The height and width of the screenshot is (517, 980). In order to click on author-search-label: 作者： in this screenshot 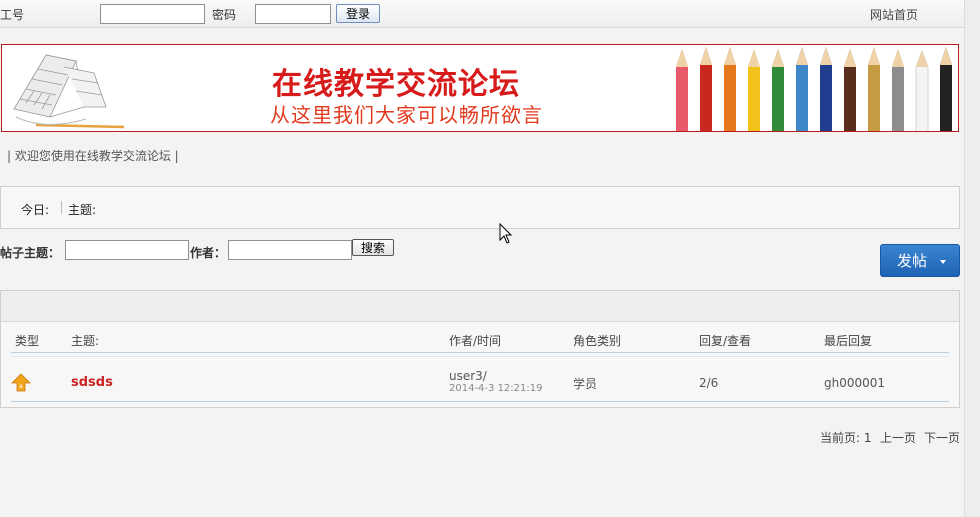, I will do `click(208, 253)`.